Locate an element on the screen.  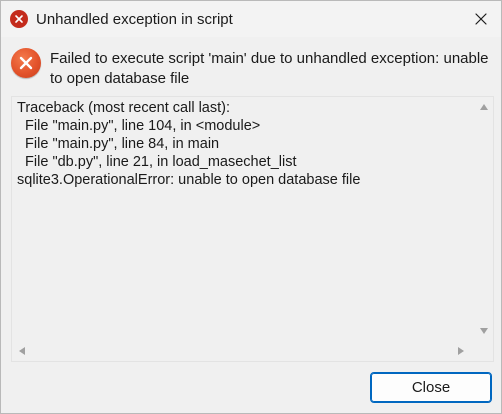
scroll-right-icon is located at coordinates (461, 351).